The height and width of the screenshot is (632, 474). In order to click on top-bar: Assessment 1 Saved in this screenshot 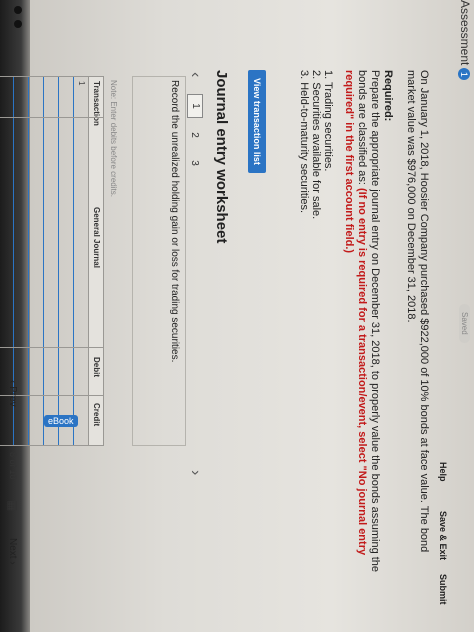, I will do `click(461, 316)`.